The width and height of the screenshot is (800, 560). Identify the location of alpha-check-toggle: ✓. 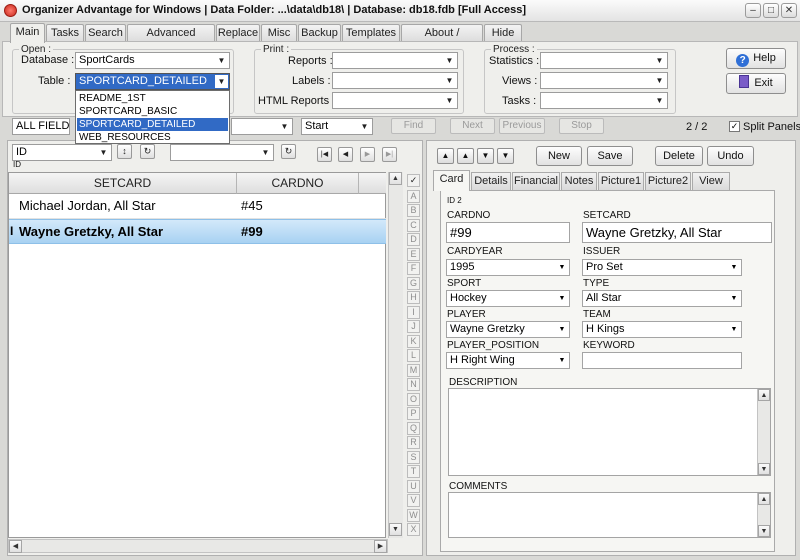
(413, 180).